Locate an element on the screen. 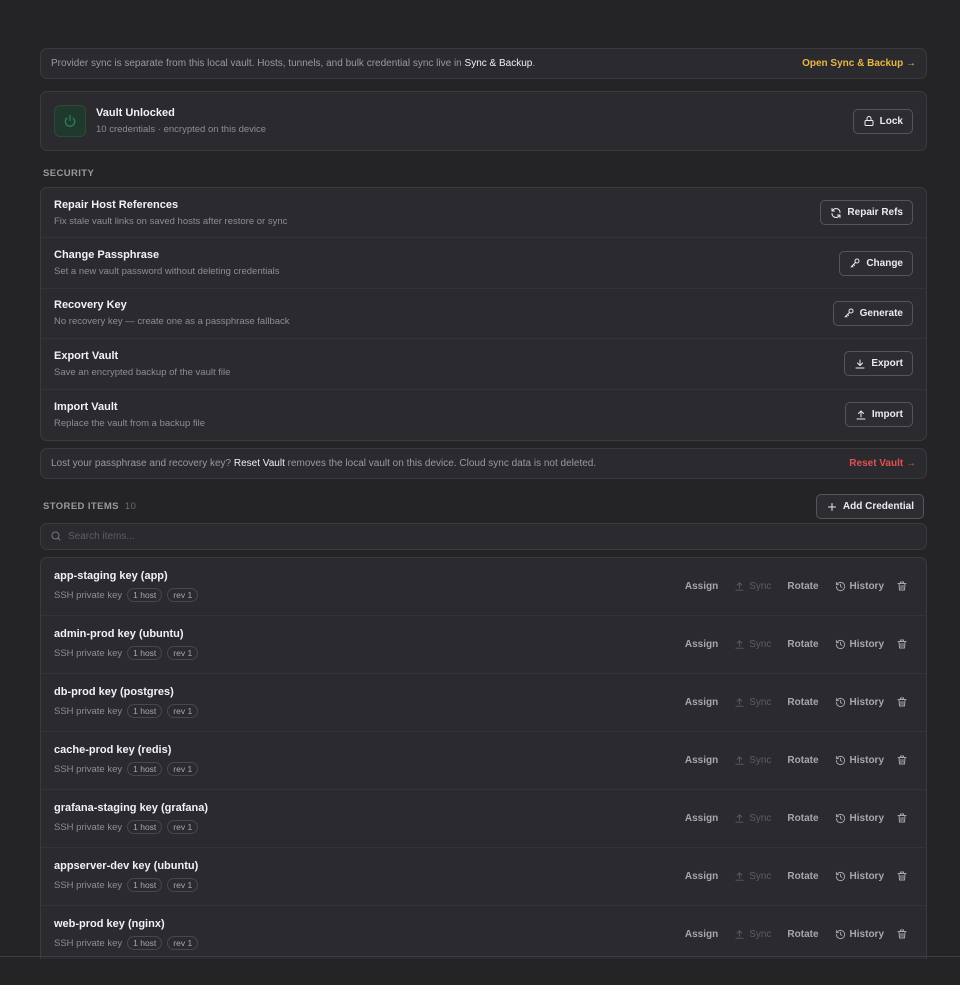 This screenshot has height=985, width=960. history-label: History is located at coordinates (866, 644).